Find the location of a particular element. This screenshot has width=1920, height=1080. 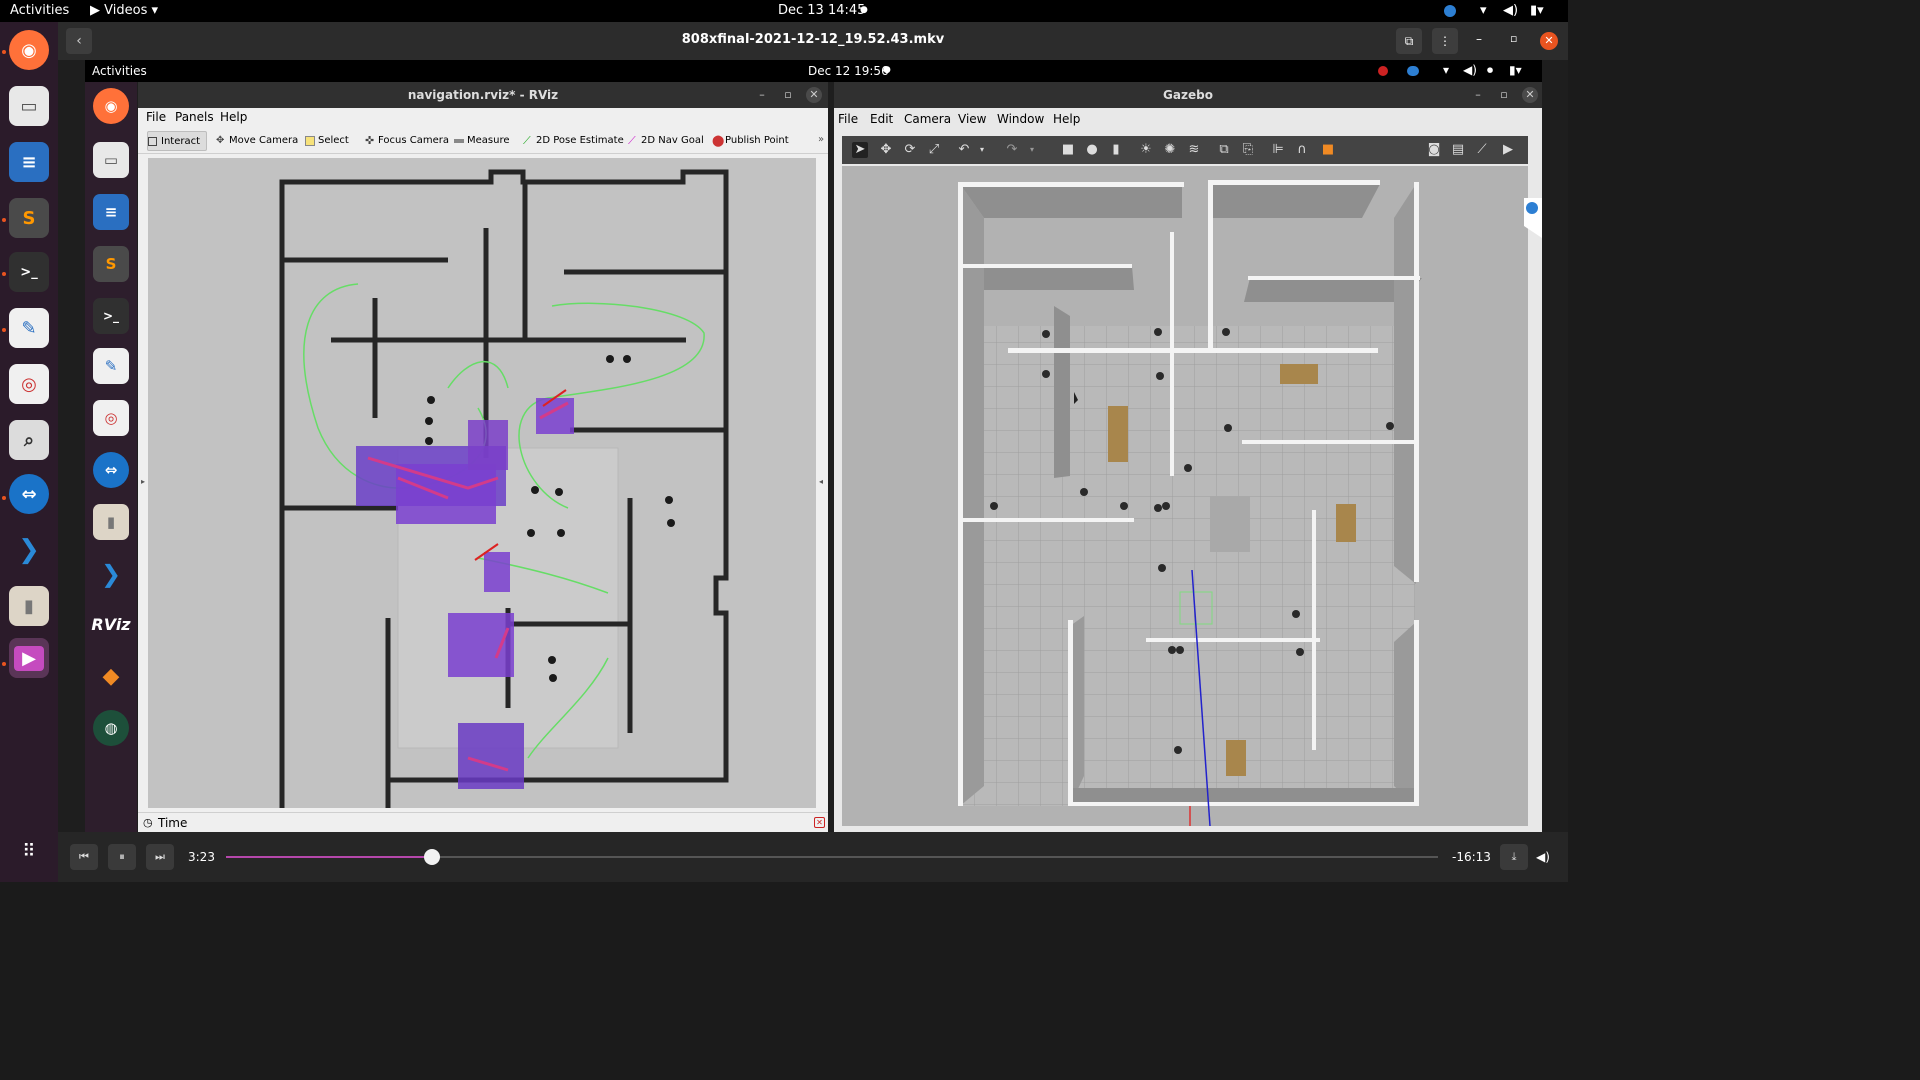

gz-screenshot-icon: ◙ is located at coordinates (1434, 150).